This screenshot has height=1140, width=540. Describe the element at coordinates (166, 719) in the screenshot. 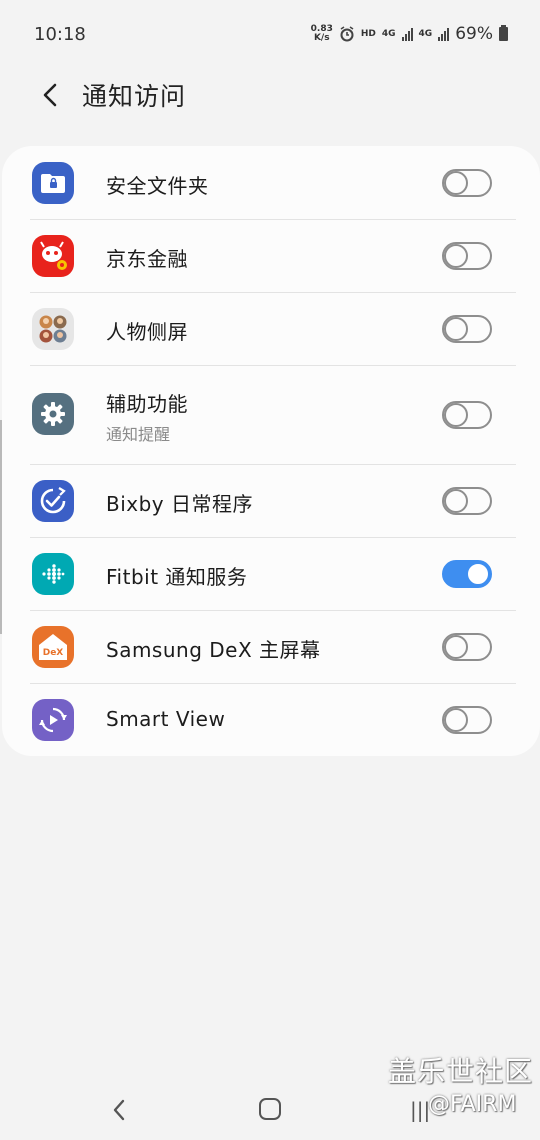

I see `app-name: Smart View` at that location.